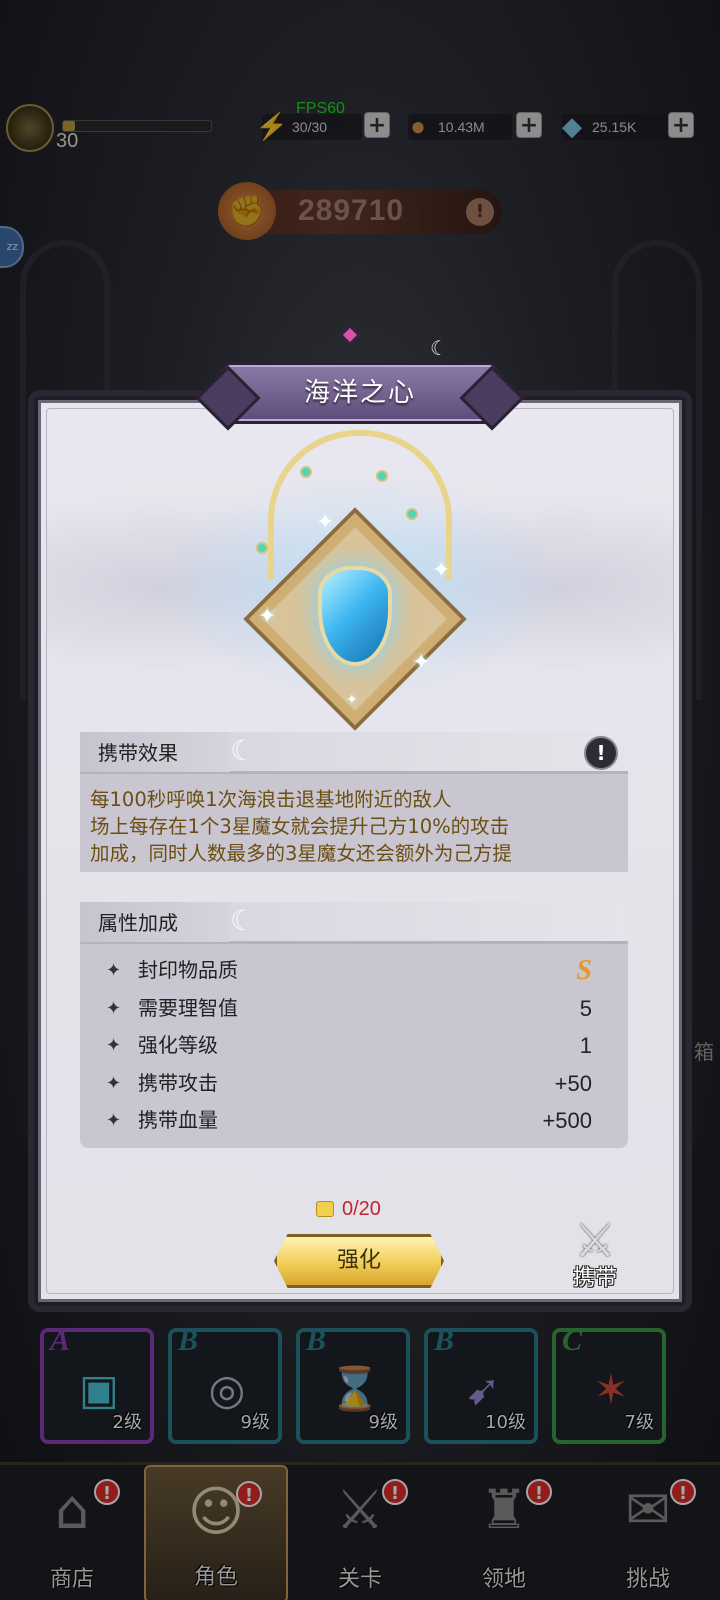 The width and height of the screenshot is (720, 1600). I want to click on modal-title: 海洋之心, so click(359, 393).